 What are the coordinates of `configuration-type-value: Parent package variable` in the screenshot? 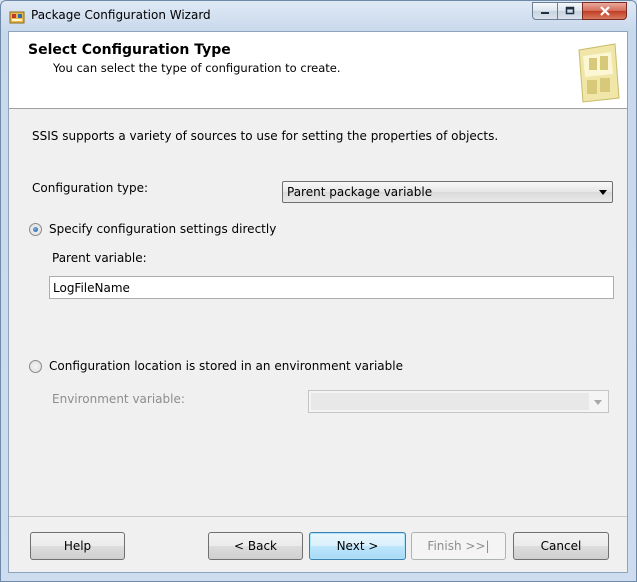 It's located at (360, 192).